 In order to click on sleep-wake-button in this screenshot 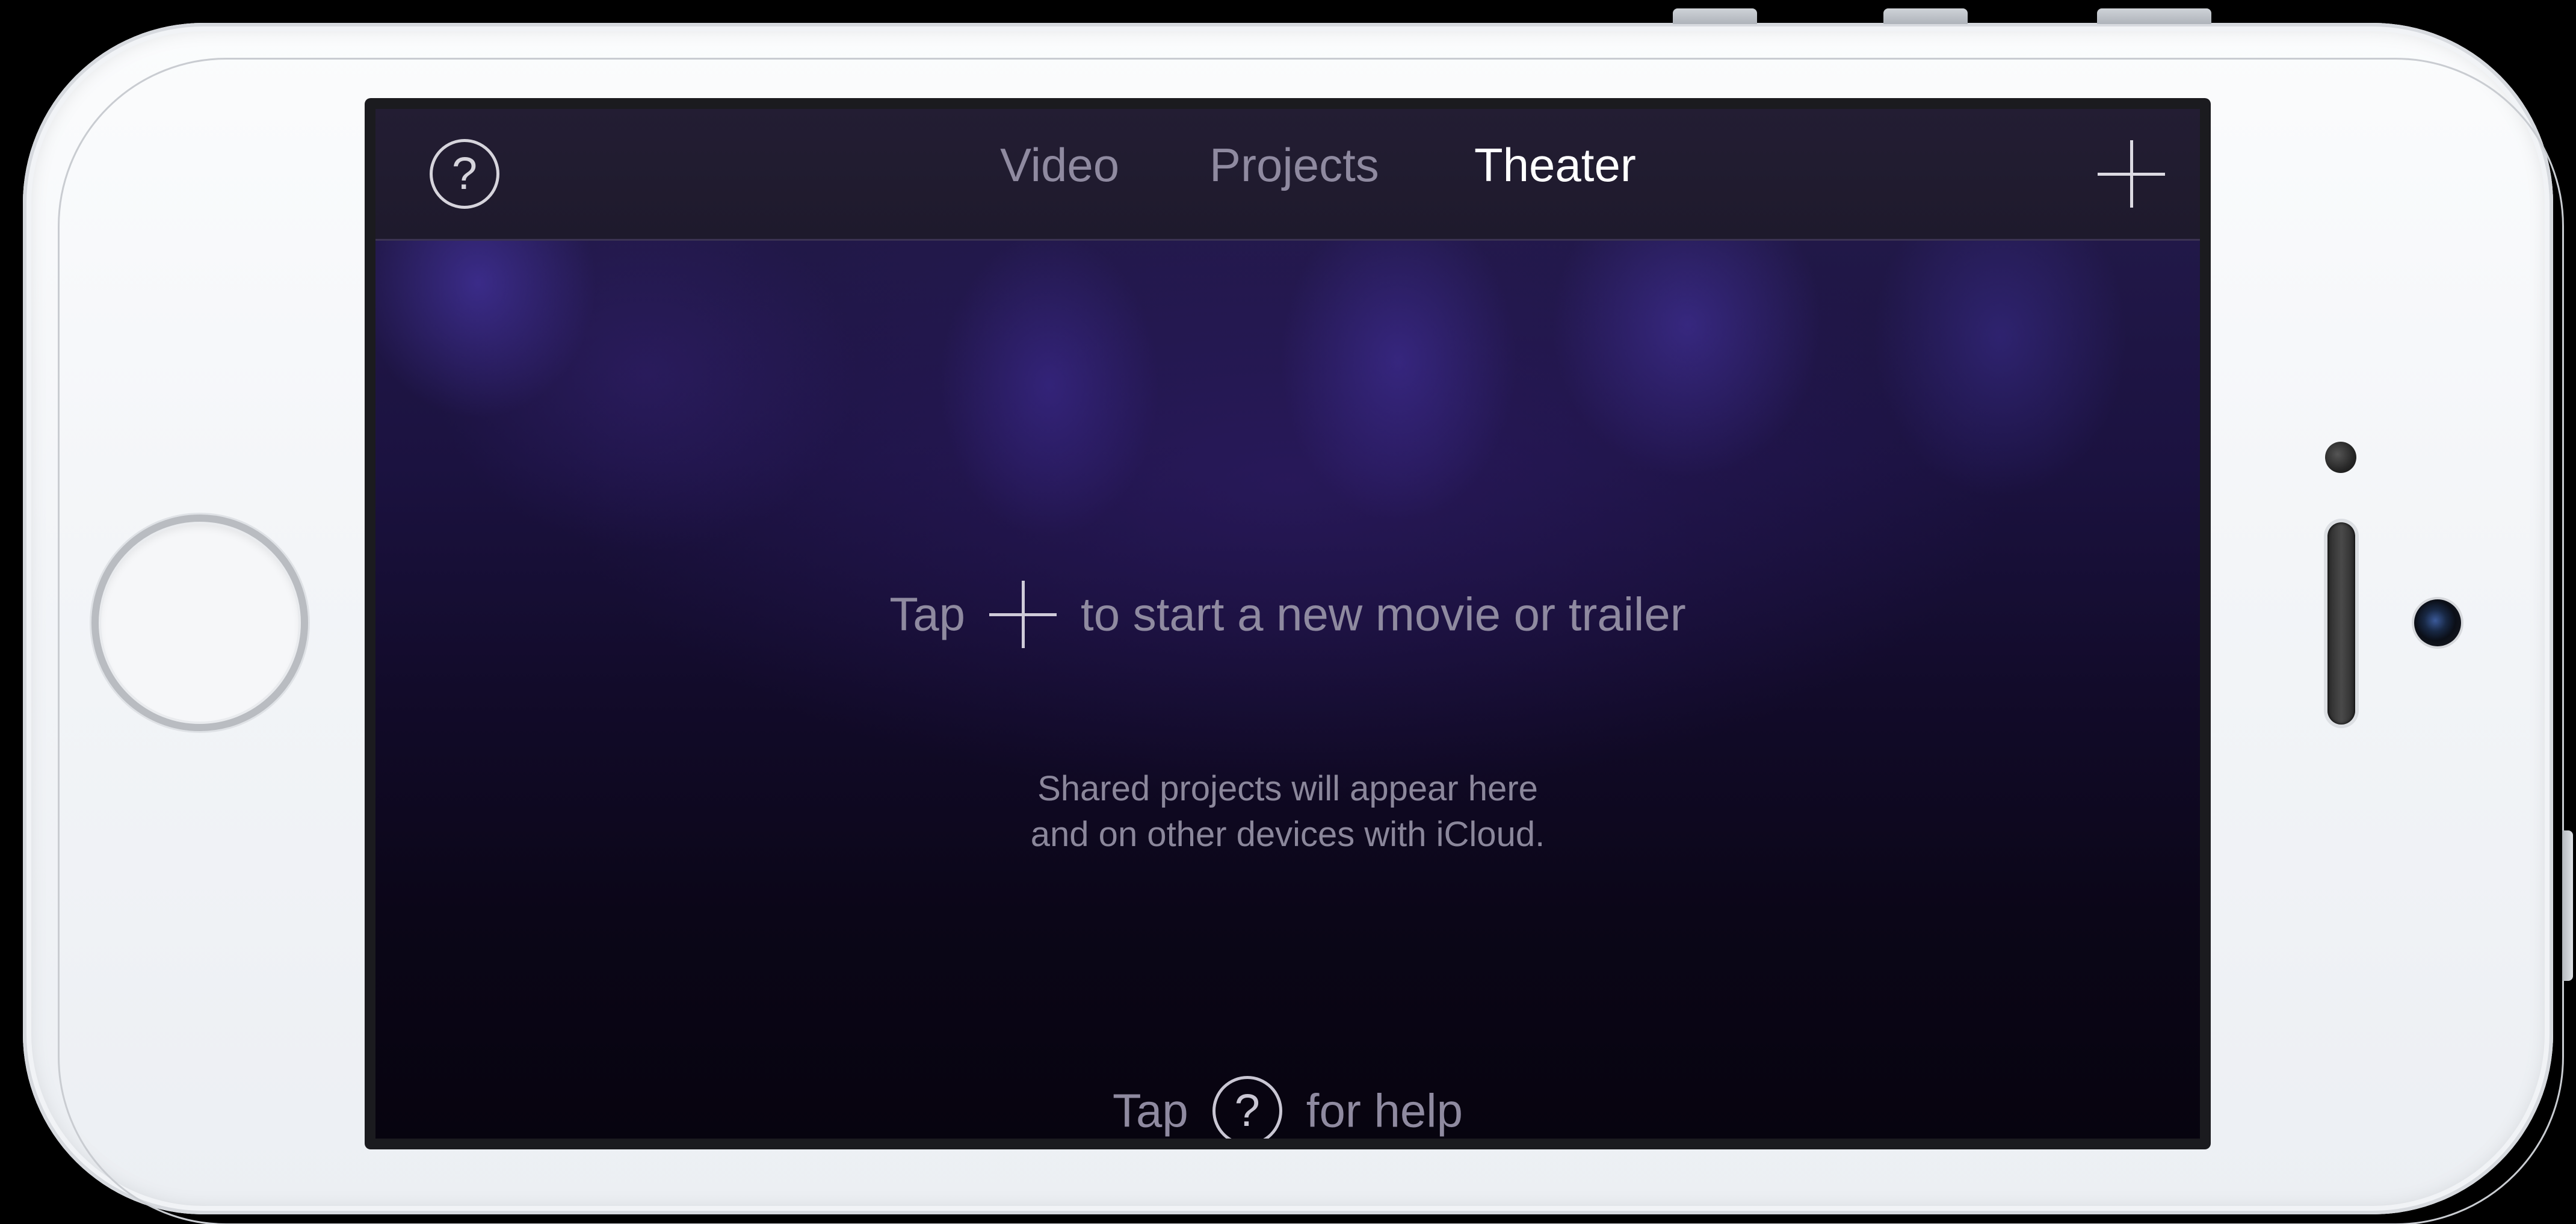, I will do `click(2154, 16)`.